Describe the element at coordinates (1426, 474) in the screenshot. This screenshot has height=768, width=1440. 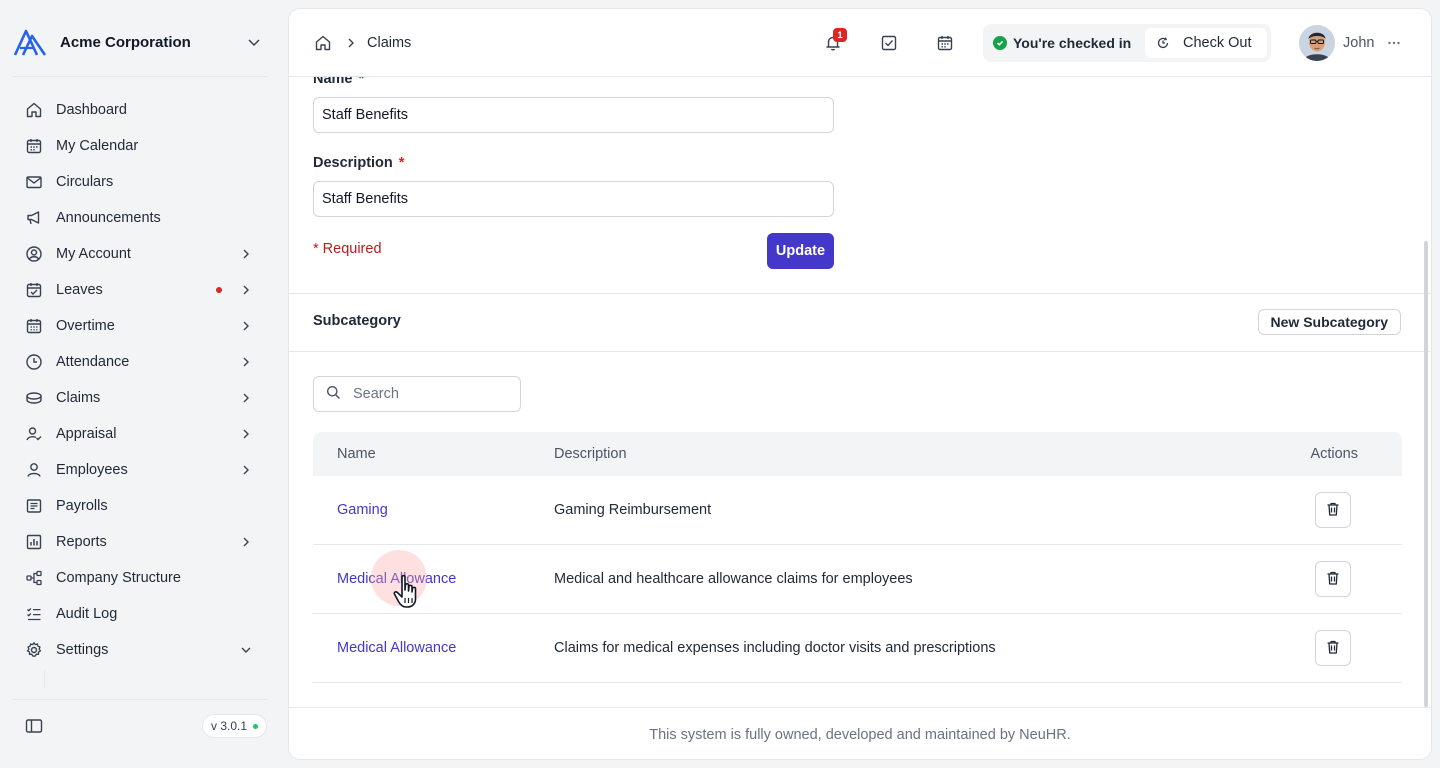
I see `scrollbar` at that location.